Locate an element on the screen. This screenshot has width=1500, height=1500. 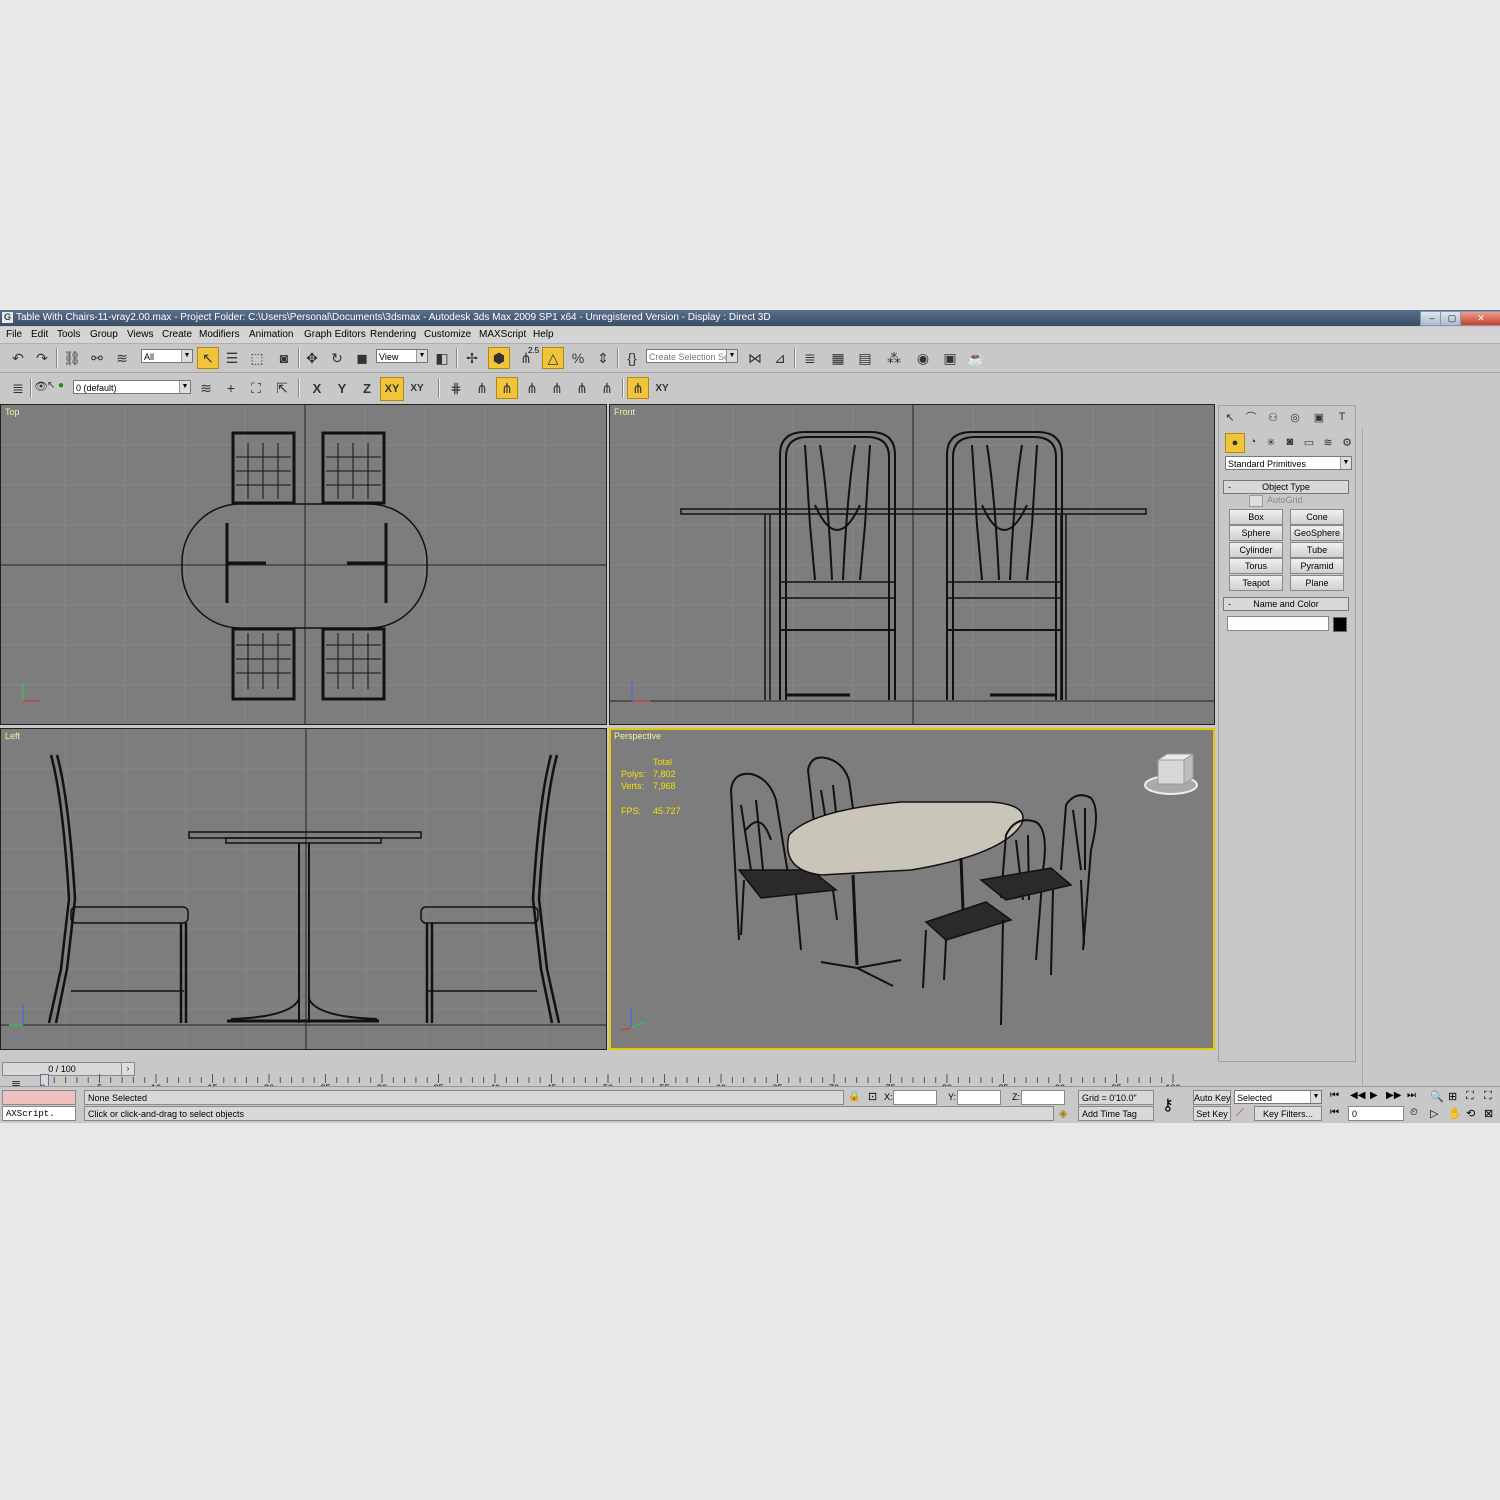
name-and-color-rollout: - Name and Color is located at coordinates (1286, 604).